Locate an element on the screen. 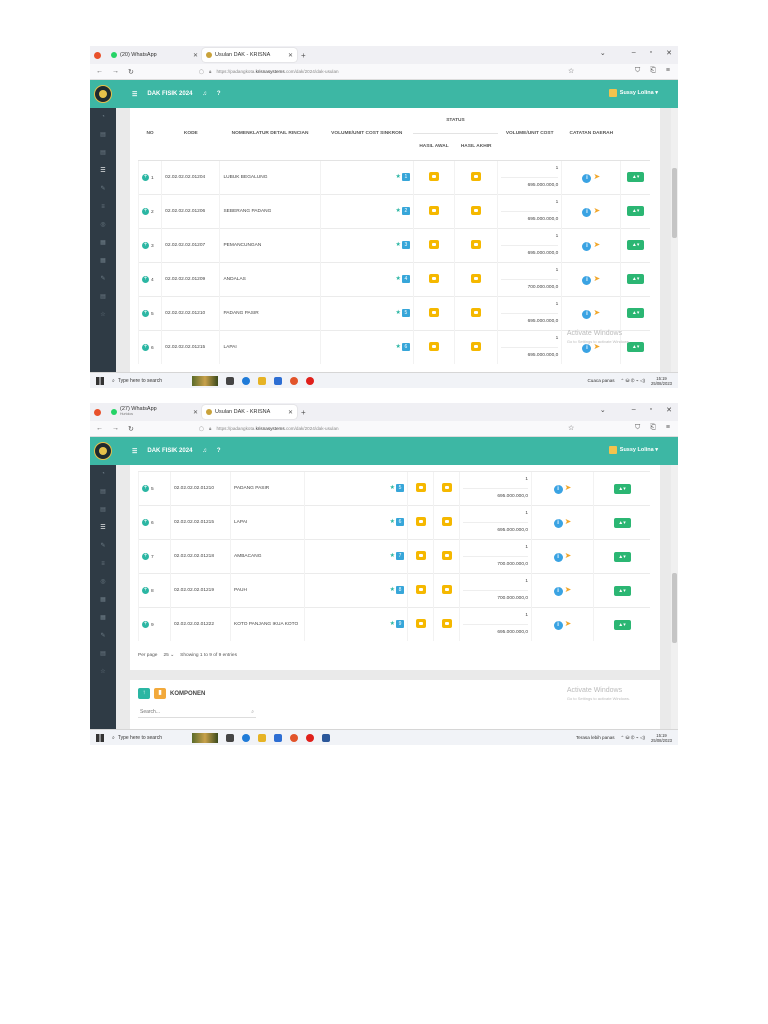 The height and width of the screenshot is (1024, 768). help-icon: ? is located at coordinates (219, 451).